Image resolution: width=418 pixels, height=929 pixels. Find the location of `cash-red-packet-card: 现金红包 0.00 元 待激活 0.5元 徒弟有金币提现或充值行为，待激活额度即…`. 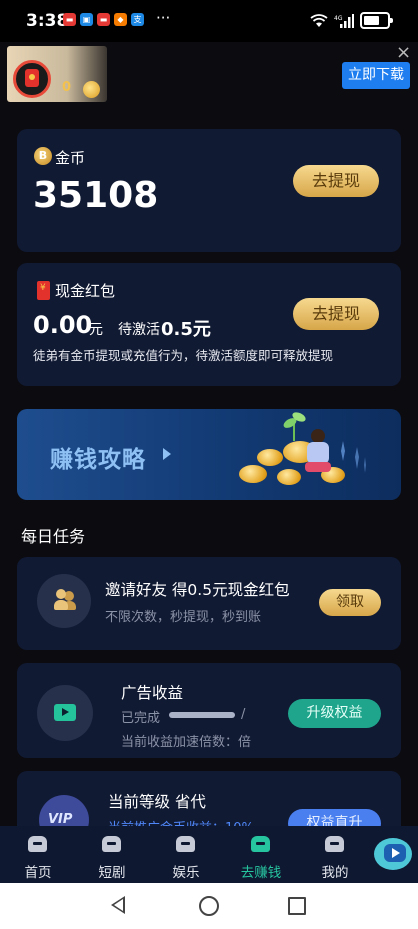

cash-red-packet-card: 现金红包 0.00 元 待激活 0.5元 徒弟有金币提现或充值行为，待激活额度即… is located at coordinates (209, 324).